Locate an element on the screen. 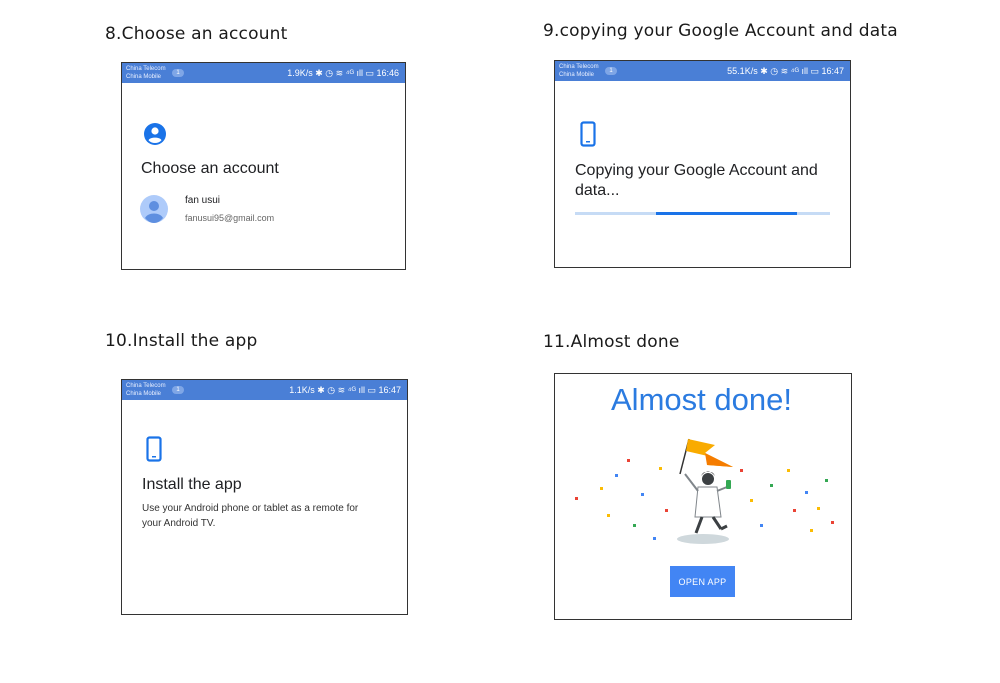  avatar-icon is located at coordinates (154, 209).